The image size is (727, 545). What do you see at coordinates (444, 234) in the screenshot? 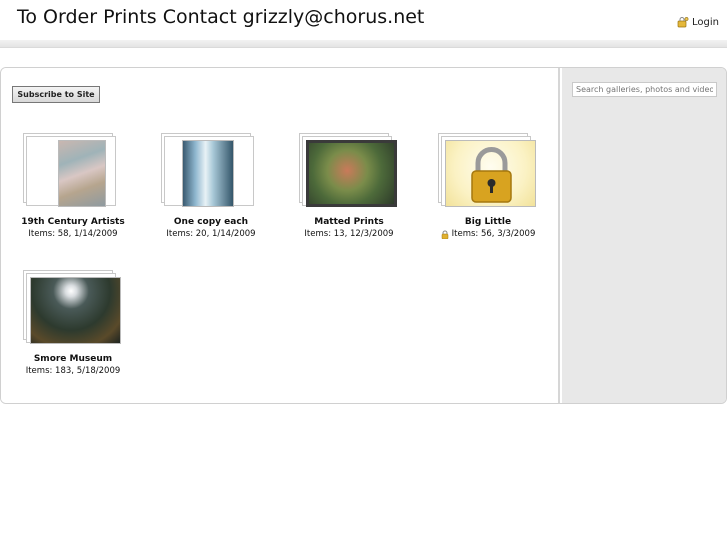
I see `lock-icon` at bounding box center [444, 234].